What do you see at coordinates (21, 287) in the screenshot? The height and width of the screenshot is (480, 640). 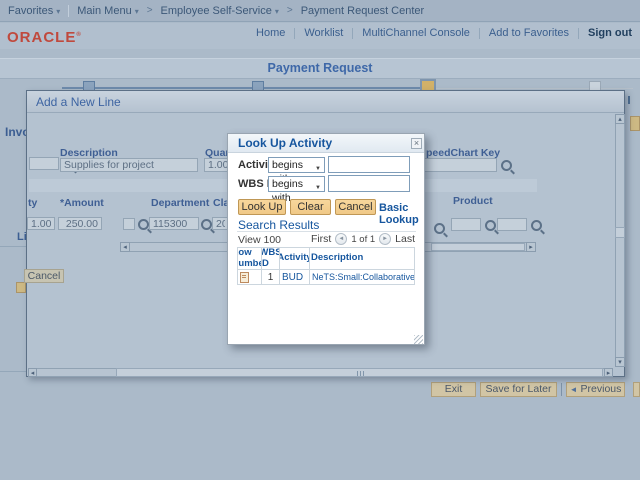 I see `page-cancel-button-partial` at bounding box center [21, 287].